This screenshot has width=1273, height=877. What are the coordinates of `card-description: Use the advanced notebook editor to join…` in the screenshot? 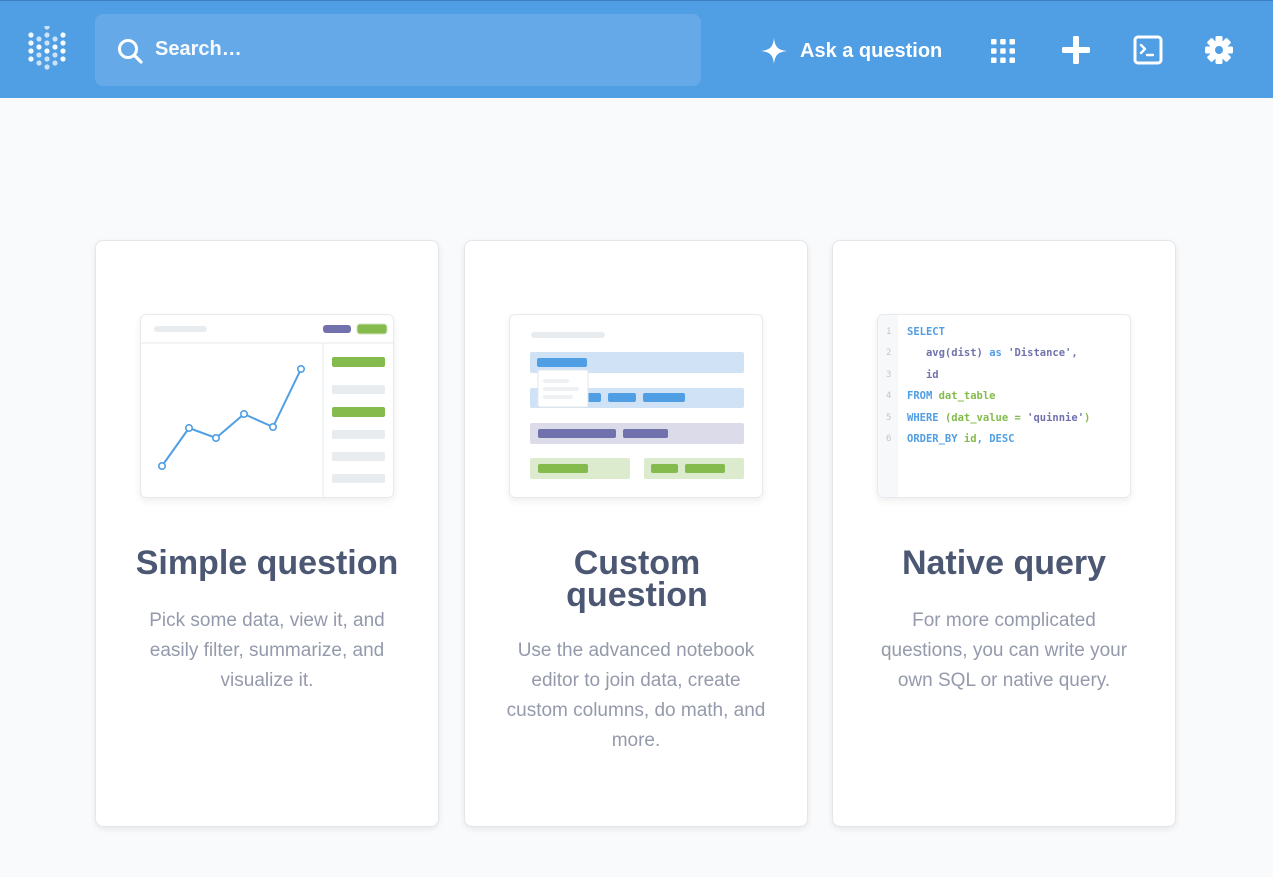 It's located at (636, 695).